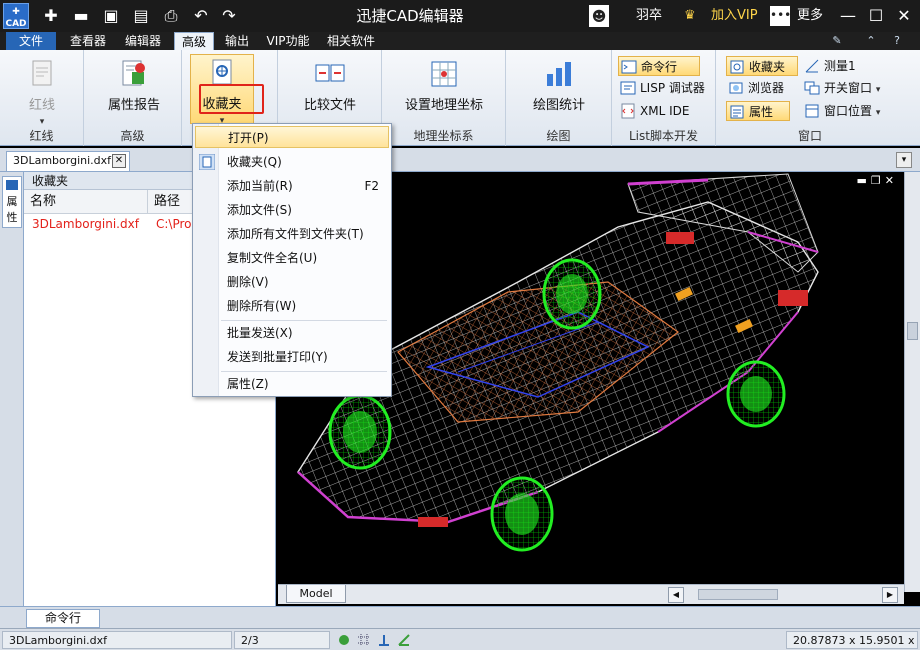 The image size is (920, 650). Describe the element at coordinates (762, 88) in the screenshot. I see `window-browser-toggle: 浏览器` at that location.